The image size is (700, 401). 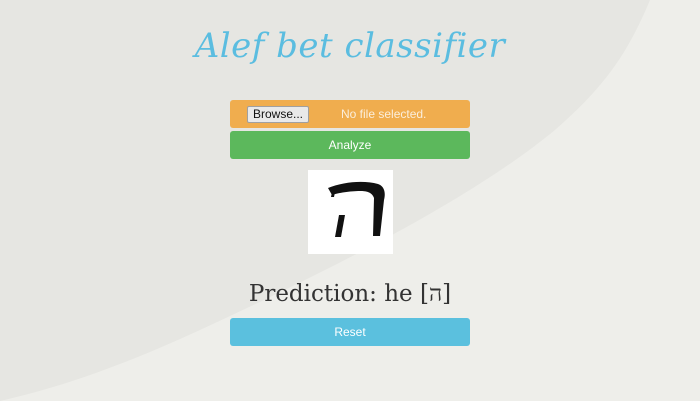 What do you see at coordinates (350, 145) in the screenshot?
I see `analyze-button: Analyze` at bounding box center [350, 145].